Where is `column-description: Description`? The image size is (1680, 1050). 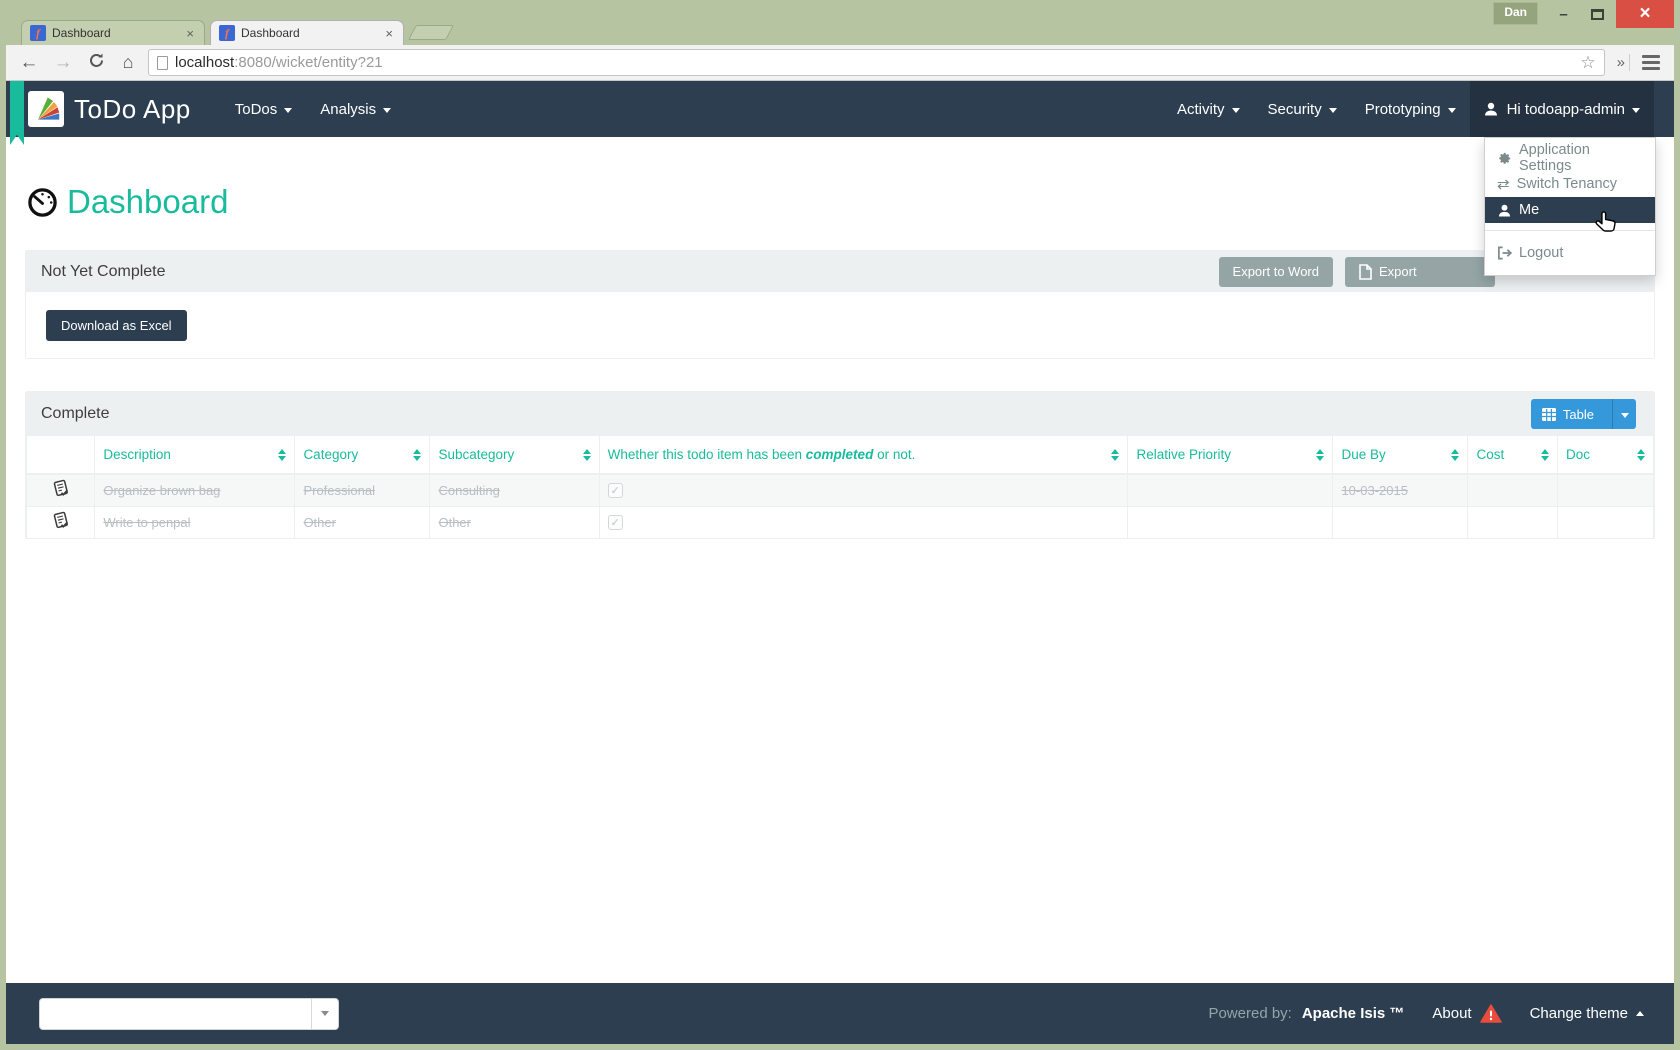 column-description: Description is located at coordinates (195, 455).